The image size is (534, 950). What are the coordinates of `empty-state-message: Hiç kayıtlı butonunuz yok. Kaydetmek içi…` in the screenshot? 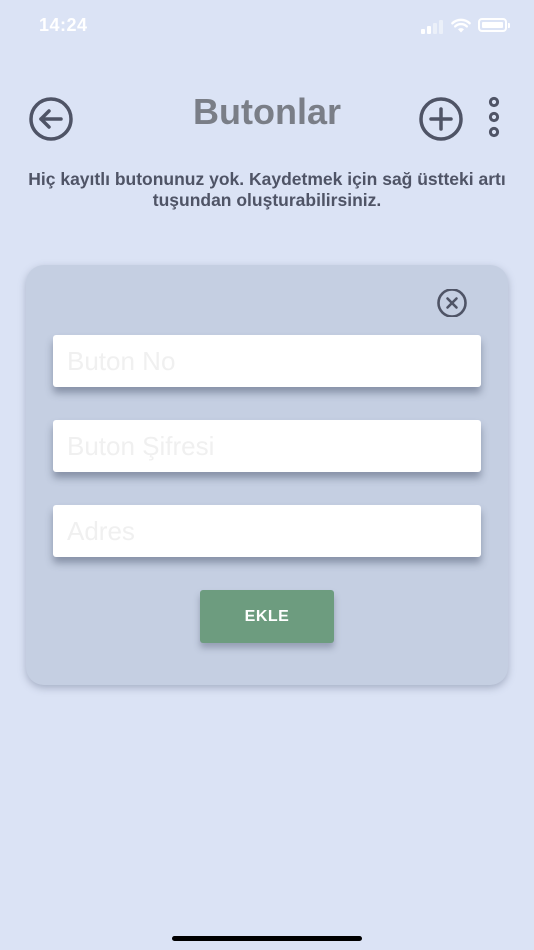 It's located at (267, 189).